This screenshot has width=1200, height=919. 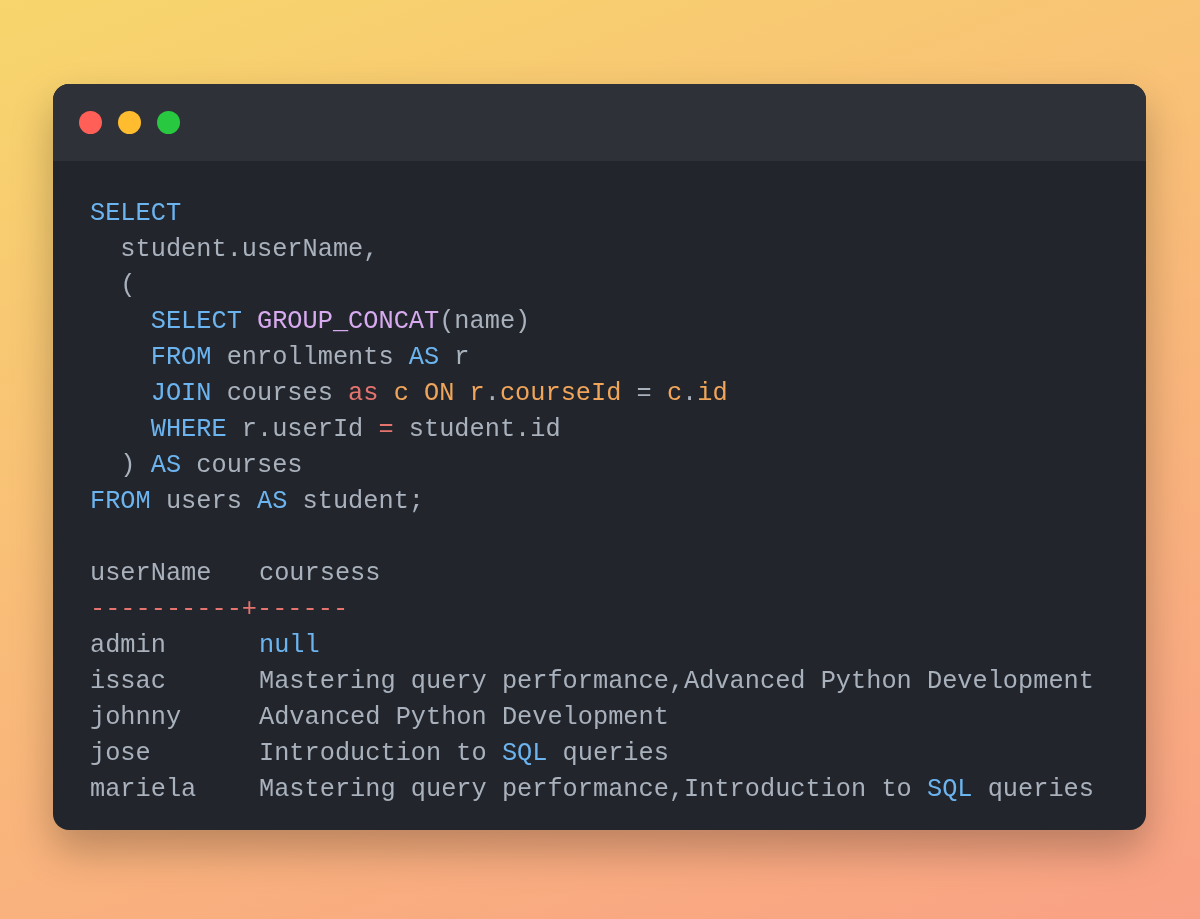 I want to click on code-line: SELECT, so click(x=136, y=214).